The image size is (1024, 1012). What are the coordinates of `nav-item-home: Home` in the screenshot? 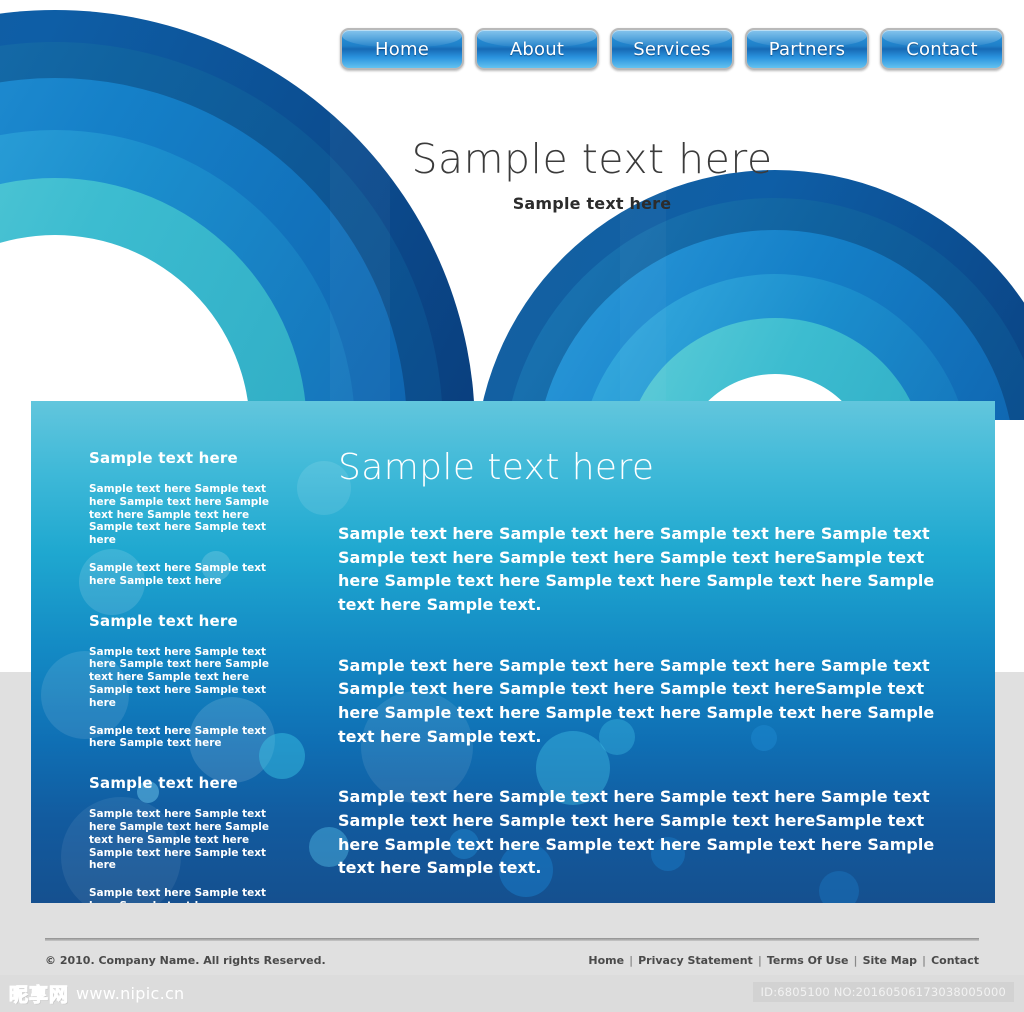 It's located at (402, 49).